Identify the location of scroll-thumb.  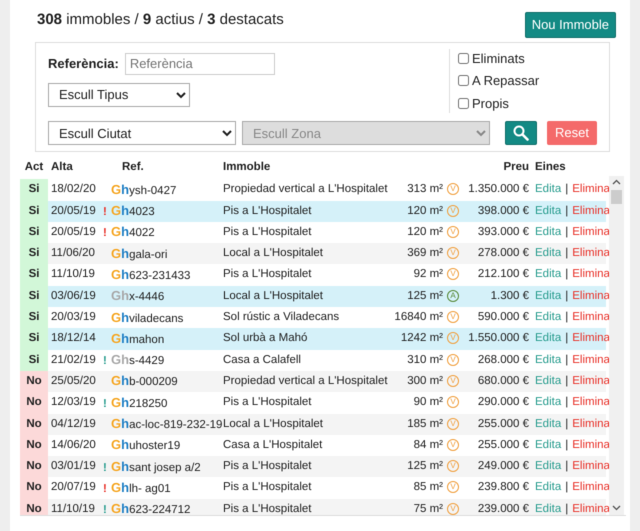
(616, 197).